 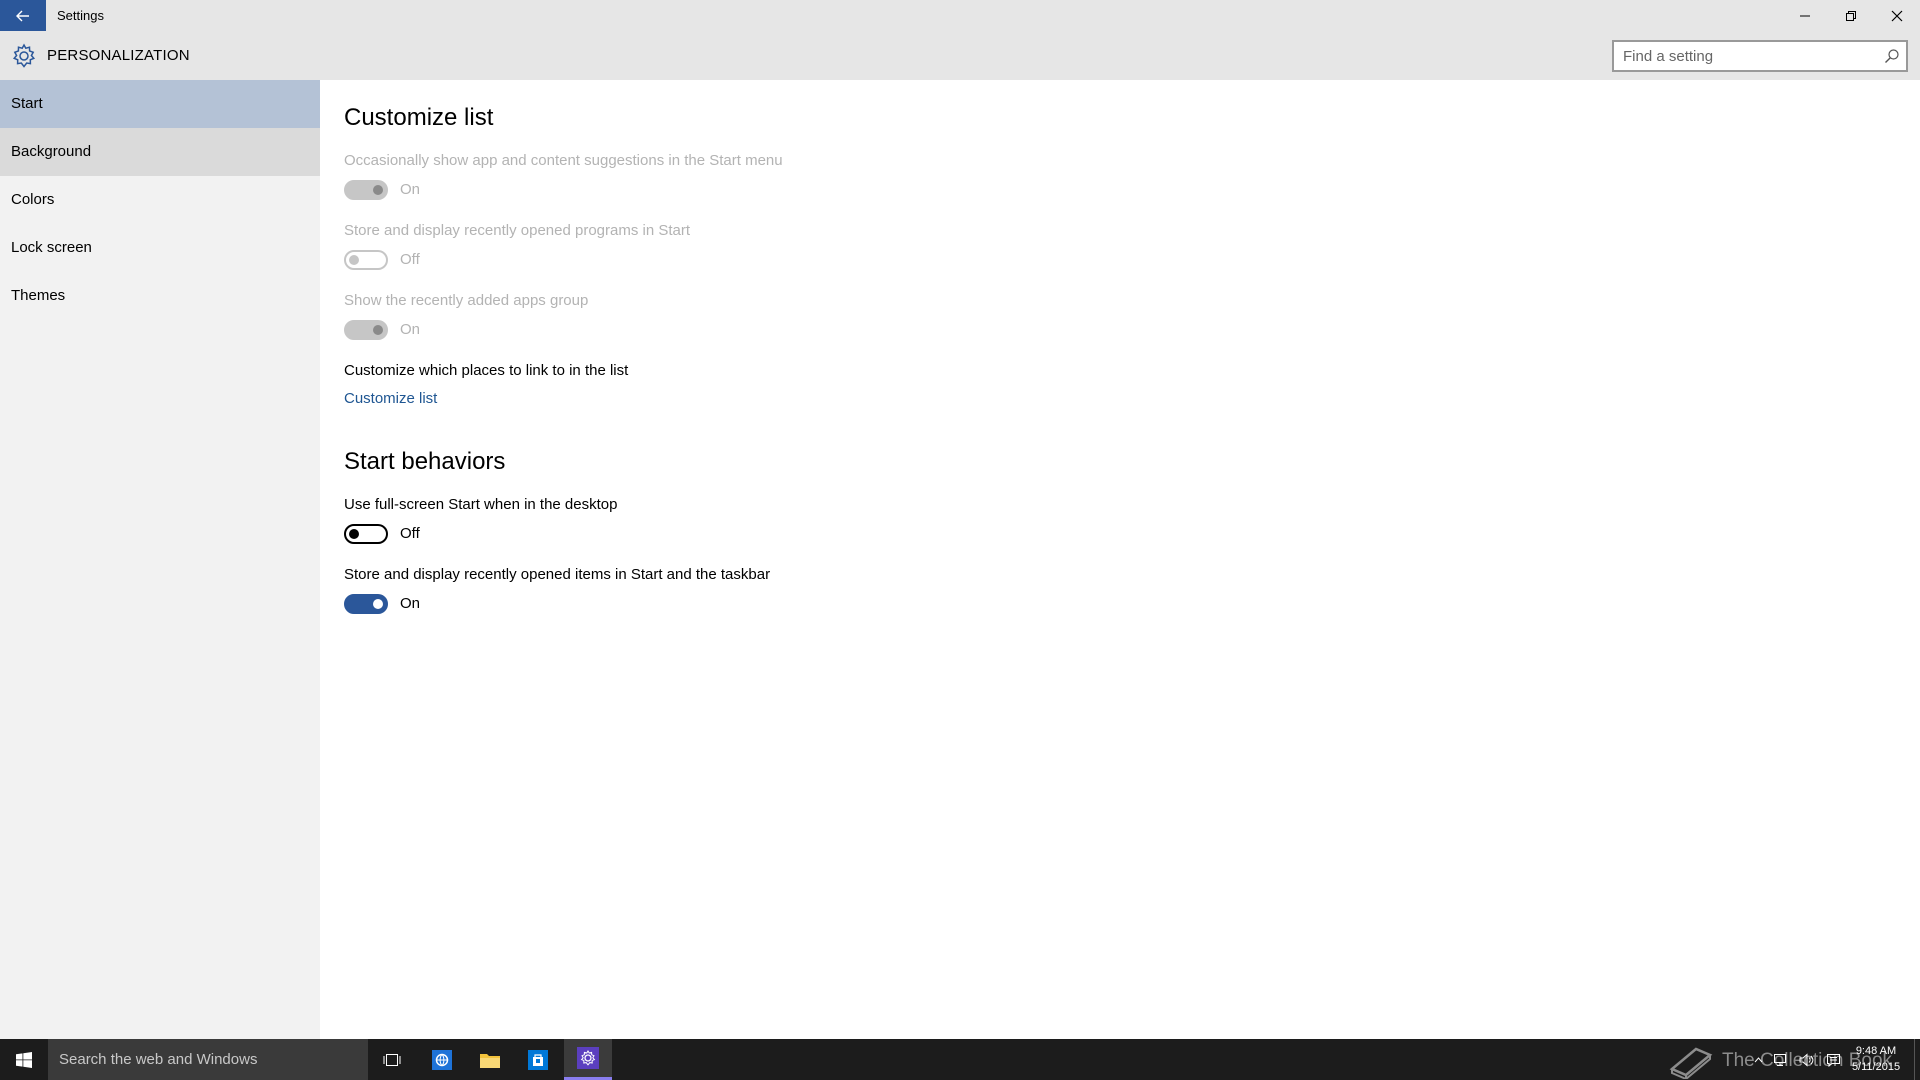 I want to click on file-explorer-icon, so click(x=490, y=1060).